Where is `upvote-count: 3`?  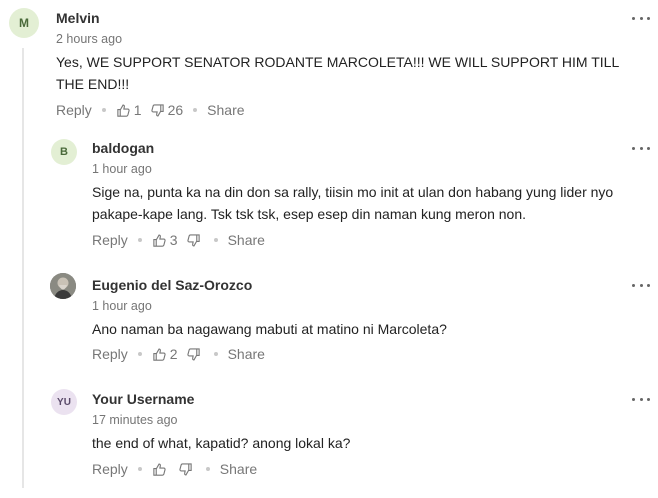
upvote-count: 3 is located at coordinates (173, 240).